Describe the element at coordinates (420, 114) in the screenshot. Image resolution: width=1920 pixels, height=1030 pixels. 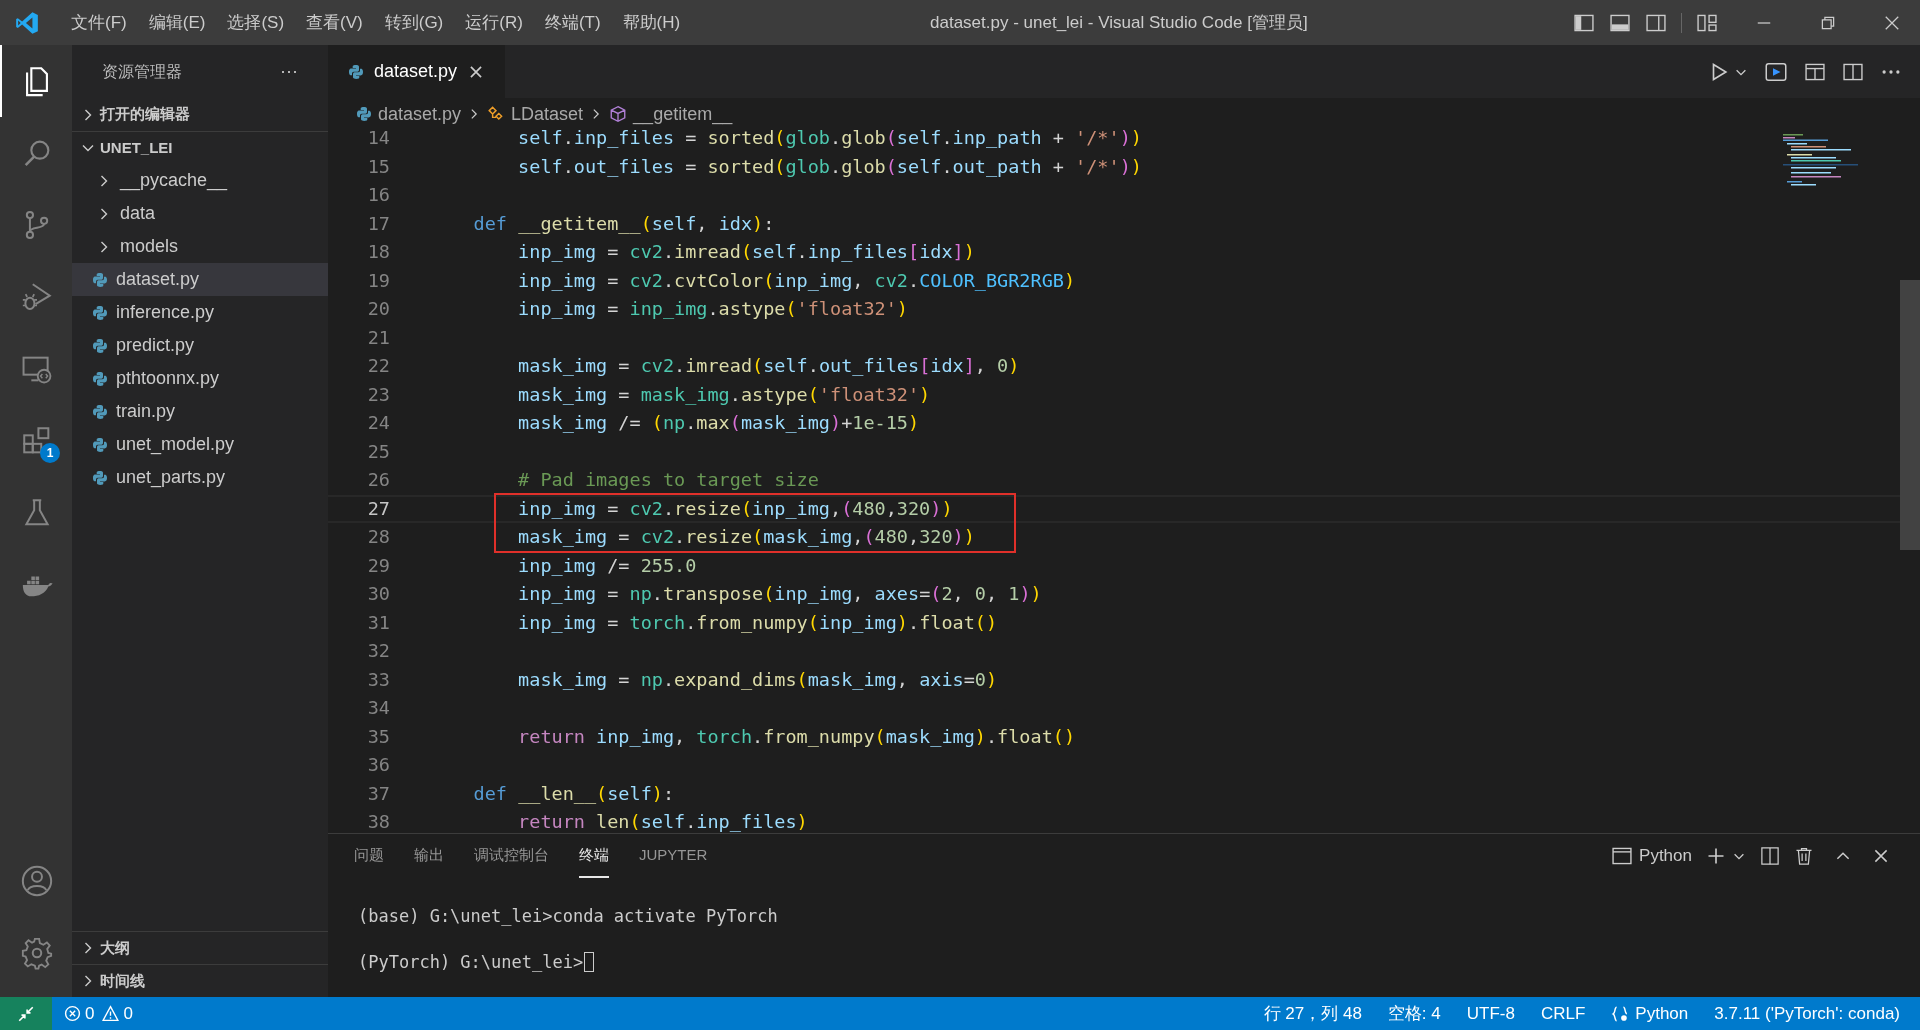
I see `breadcrumb-item: dataset.py` at that location.